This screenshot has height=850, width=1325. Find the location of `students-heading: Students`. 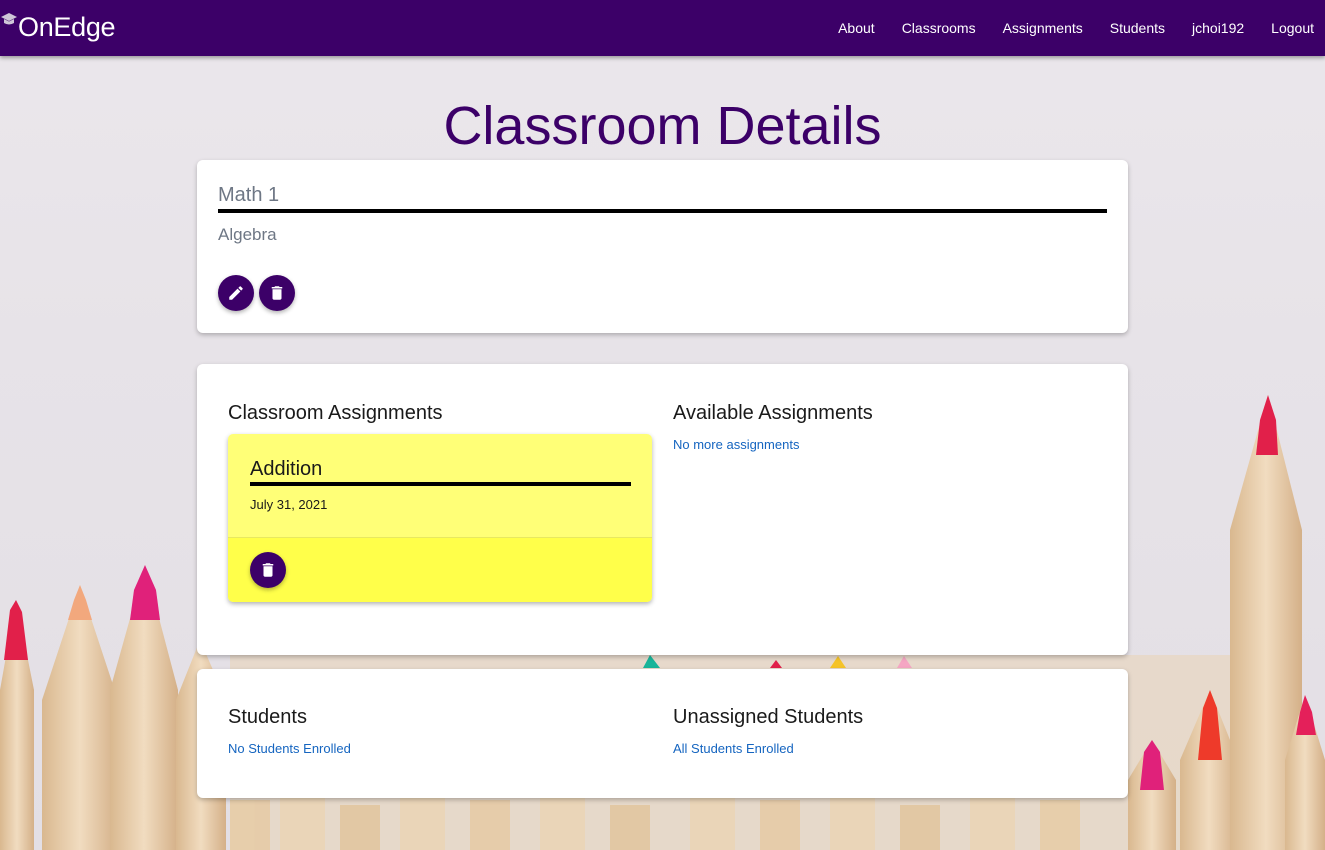

students-heading: Students is located at coordinates (267, 717).